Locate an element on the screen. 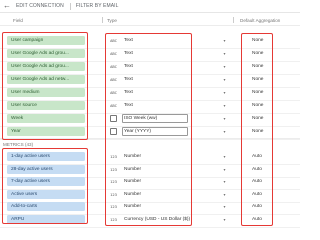 This screenshot has width=320, height=240. highlight-box-metric-fields is located at coordinates (45, 186).